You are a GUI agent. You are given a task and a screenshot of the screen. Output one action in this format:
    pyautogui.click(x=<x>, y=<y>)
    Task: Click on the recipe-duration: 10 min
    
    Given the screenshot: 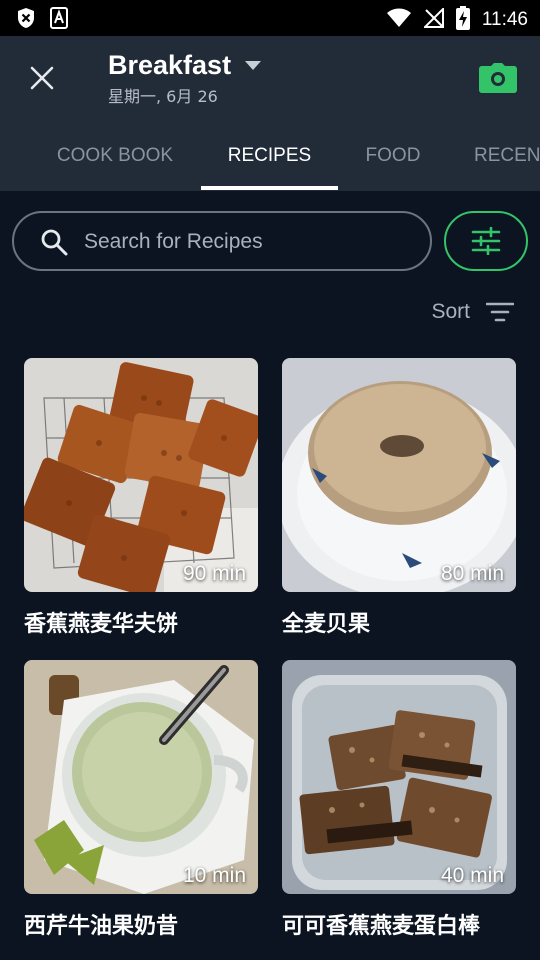 What is the action you would take?
    pyautogui.click(x=214, y=875)
    